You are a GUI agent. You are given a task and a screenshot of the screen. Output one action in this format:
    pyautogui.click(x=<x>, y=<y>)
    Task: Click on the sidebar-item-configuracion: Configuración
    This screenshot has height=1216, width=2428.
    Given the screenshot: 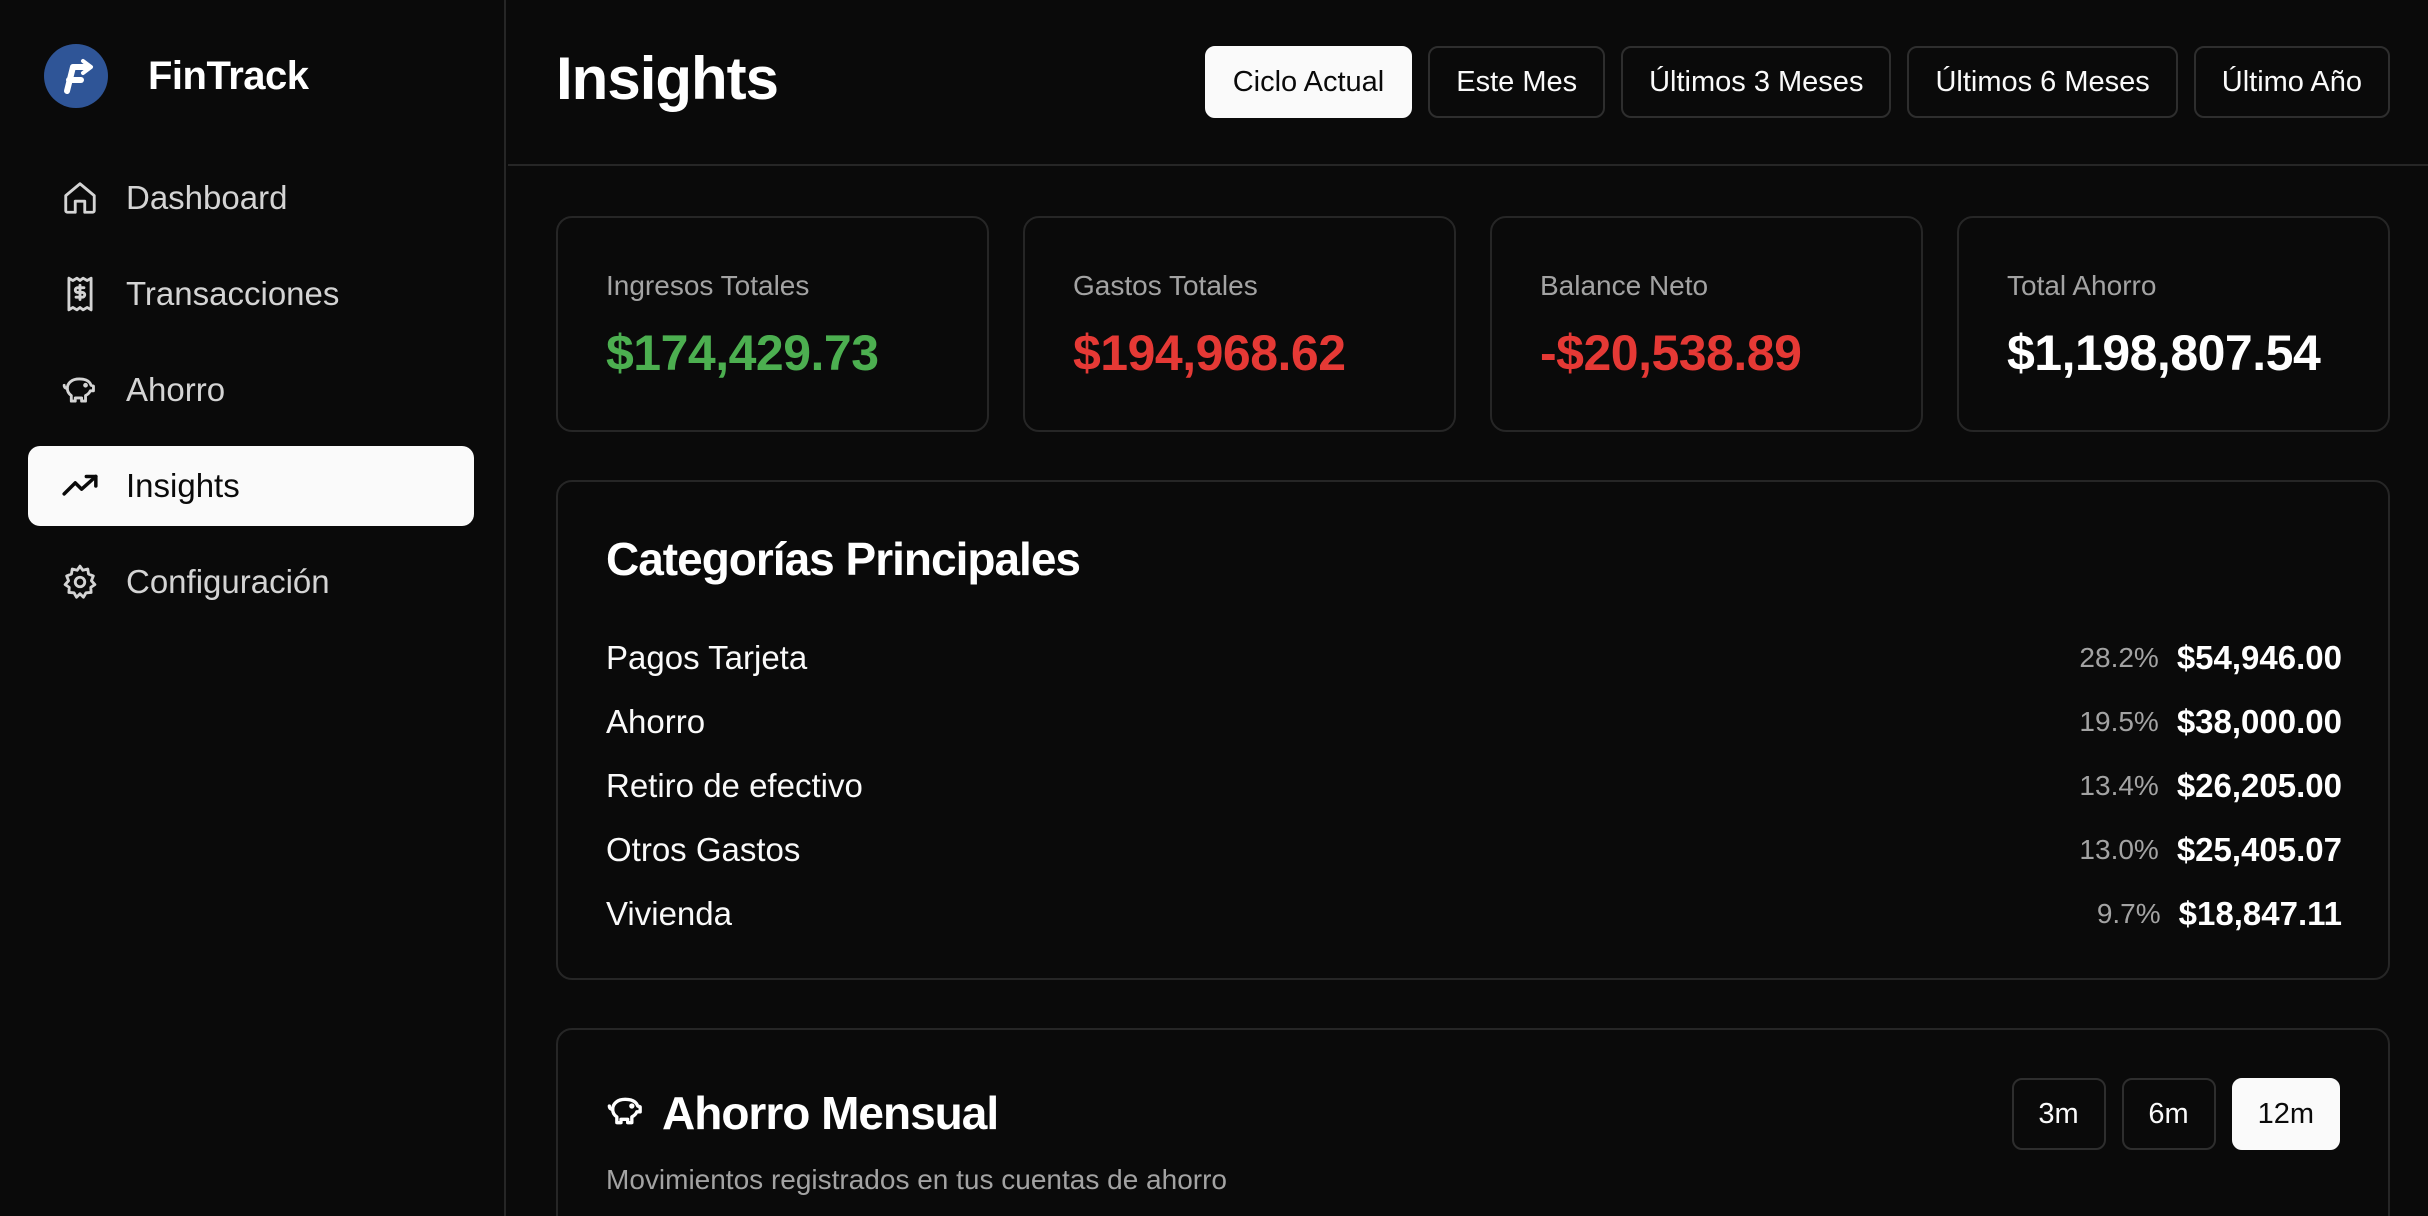 What is the action you would take?
    pyautogui.click(x=251, y=582)
    